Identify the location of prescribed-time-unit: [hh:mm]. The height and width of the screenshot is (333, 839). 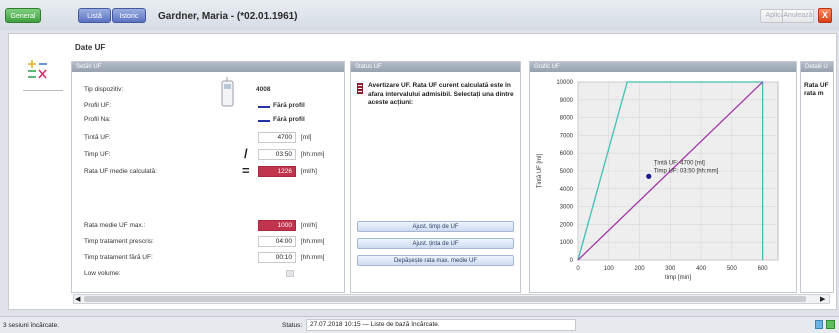
(313, 241).